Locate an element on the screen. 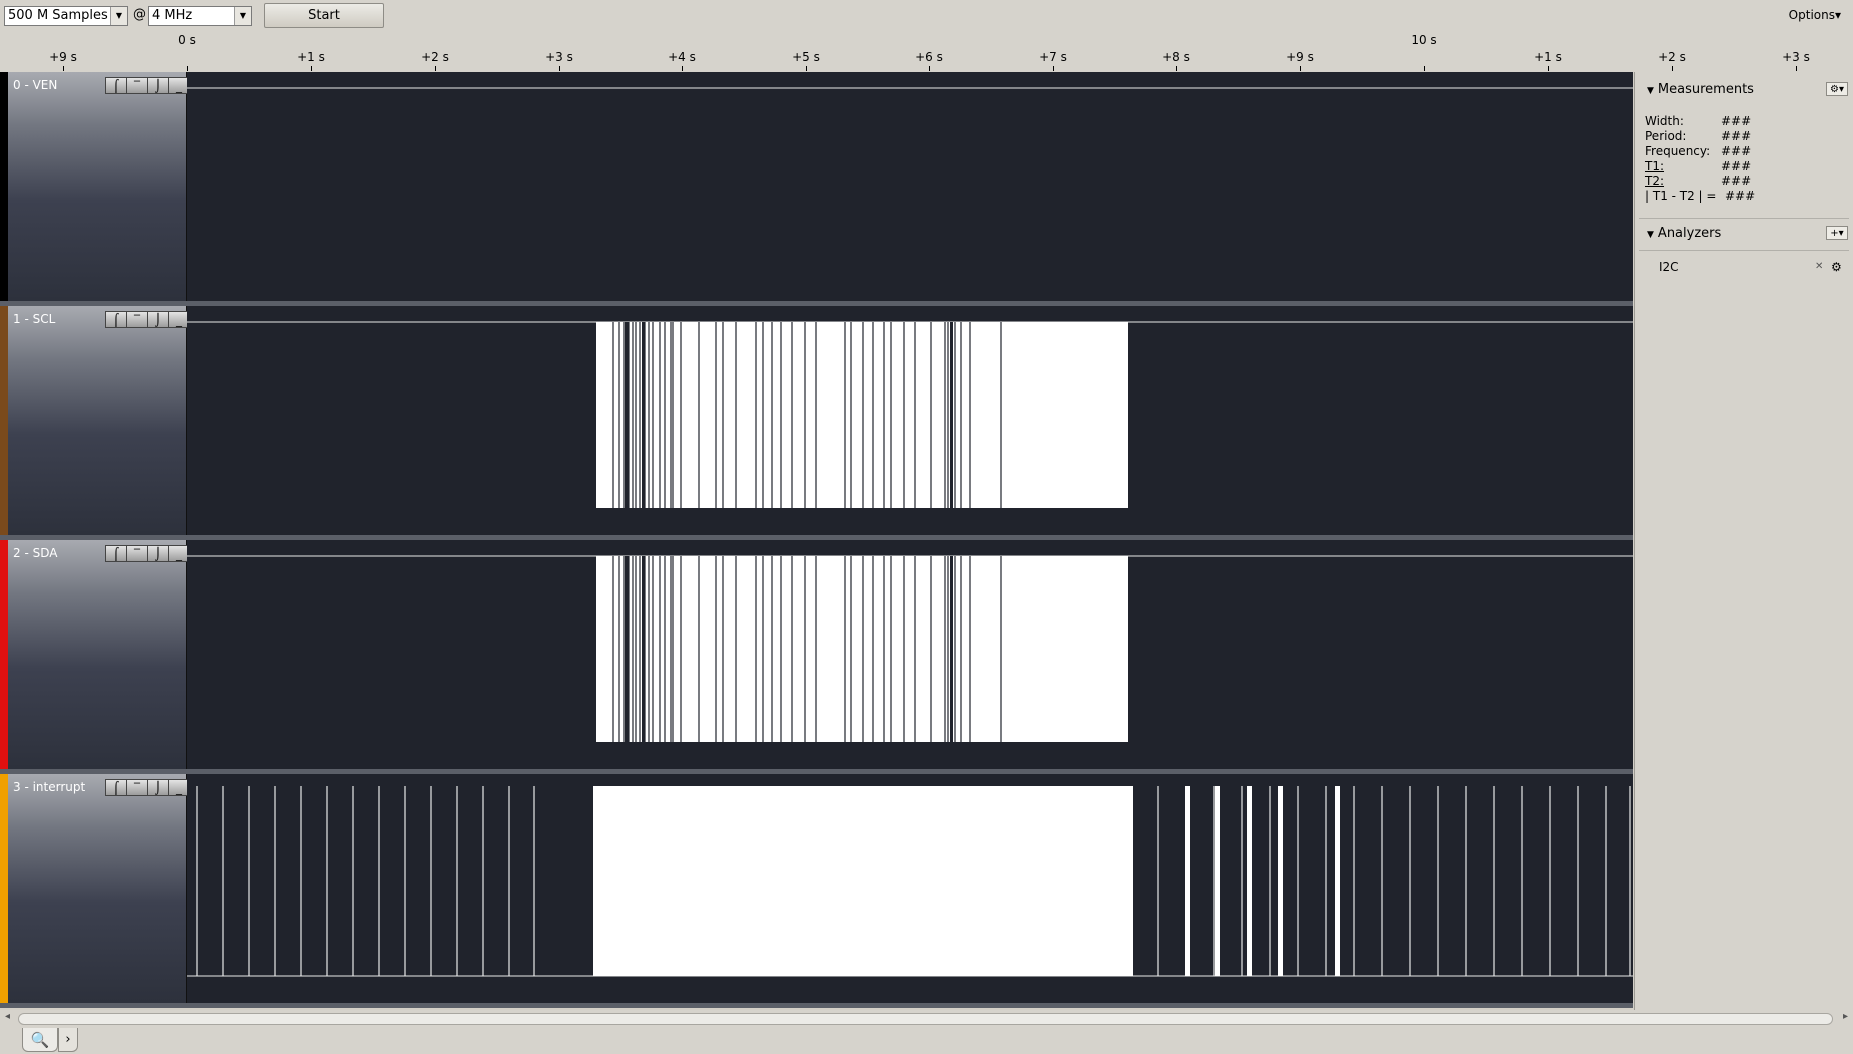  measurement-label: T1: is located at coordinates (1654, 166).